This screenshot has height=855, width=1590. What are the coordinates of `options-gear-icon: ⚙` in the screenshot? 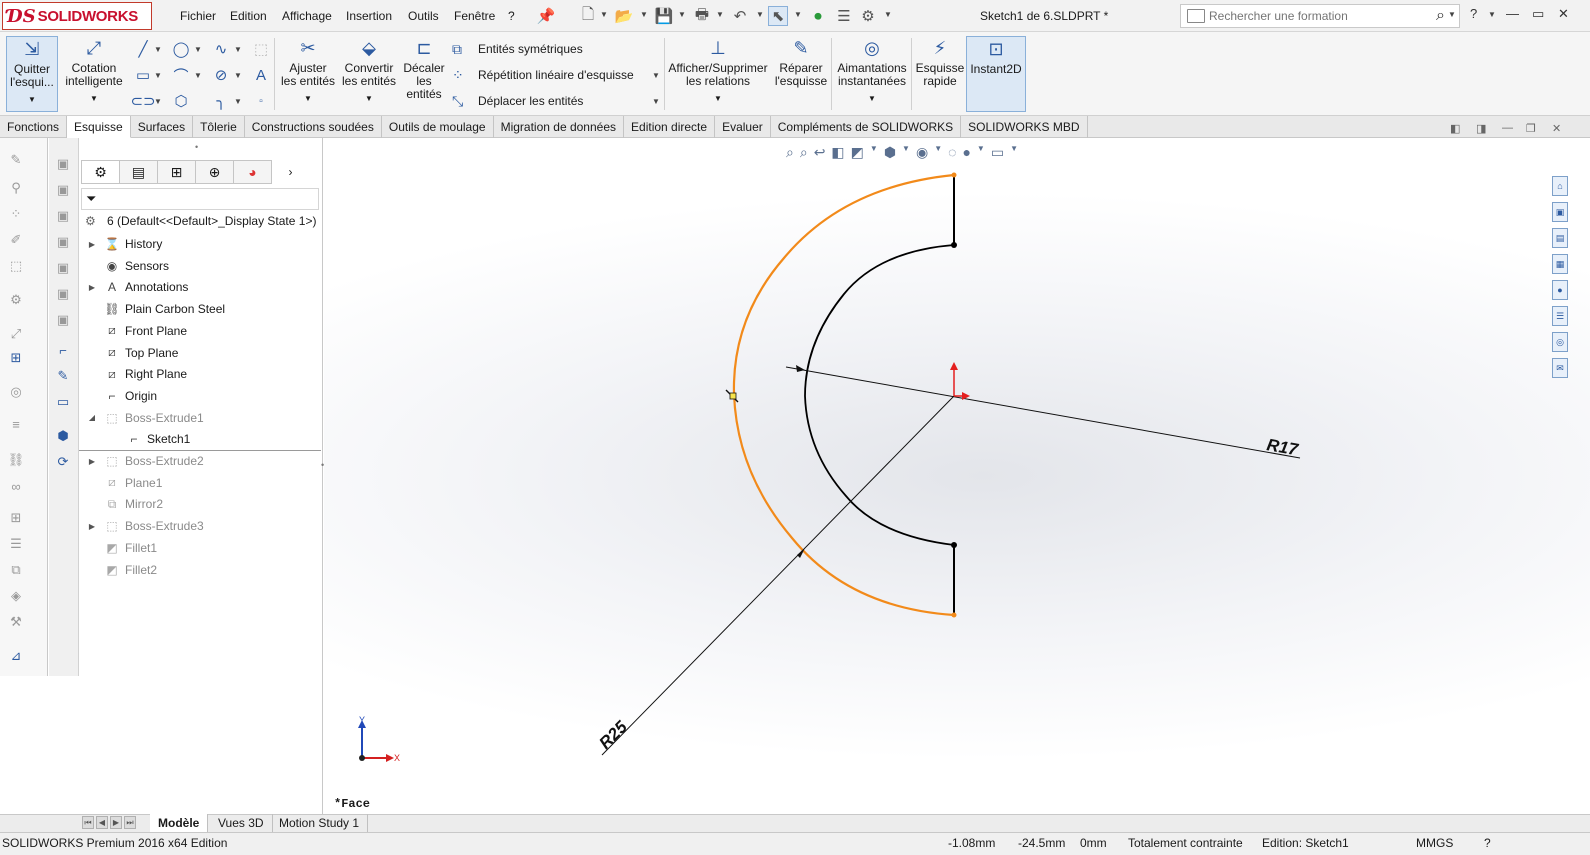 It's located at (868, 16).